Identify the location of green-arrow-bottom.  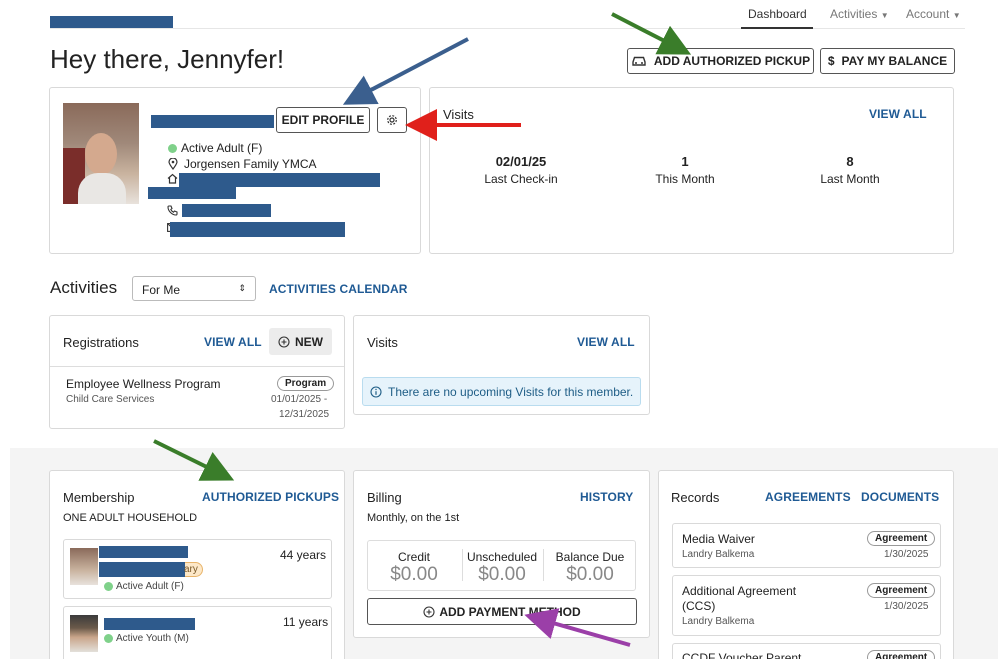
(194, 460).